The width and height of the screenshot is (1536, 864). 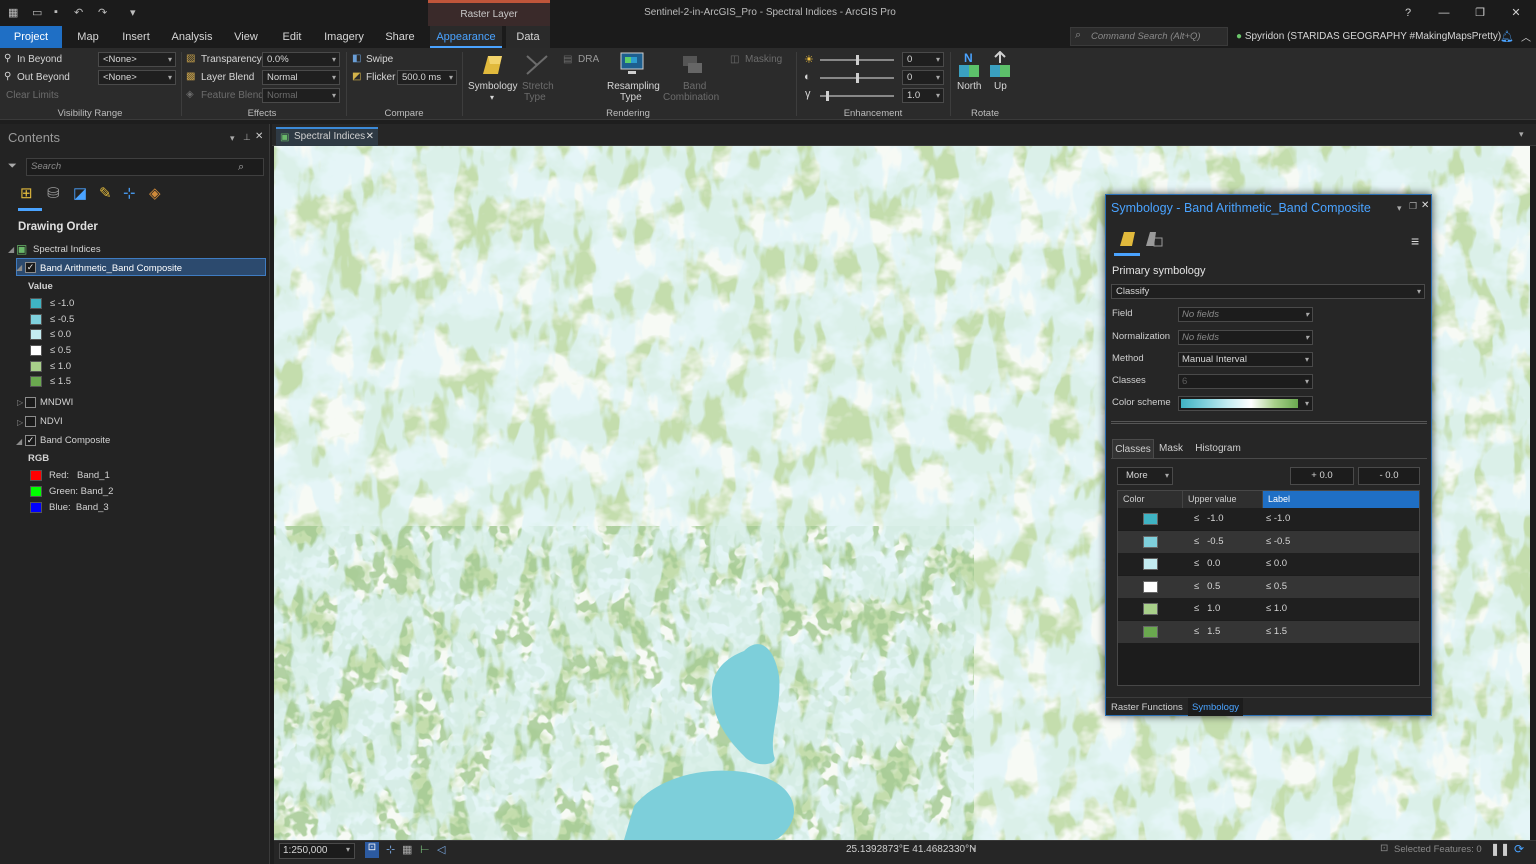 I want to click on gamma-input: 1.0, so click(x=923, y=95).